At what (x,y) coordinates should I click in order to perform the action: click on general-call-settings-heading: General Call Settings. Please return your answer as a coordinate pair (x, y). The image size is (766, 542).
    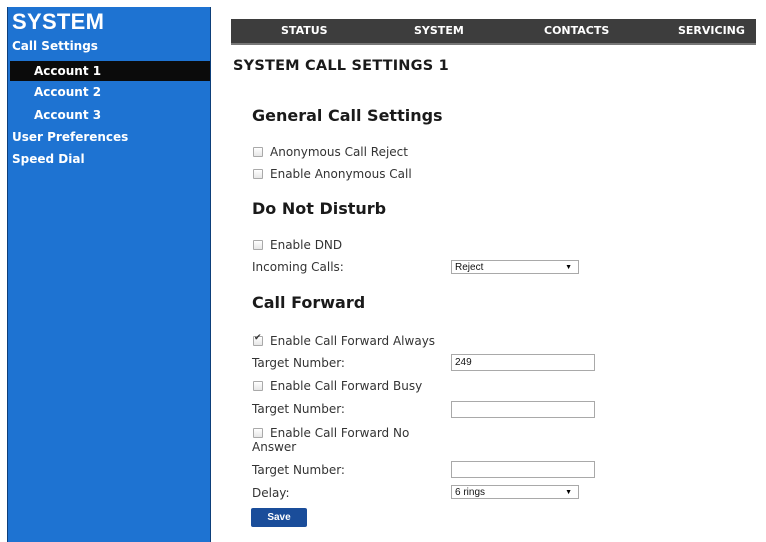
    Looking at the image, I should click on (347, 115).